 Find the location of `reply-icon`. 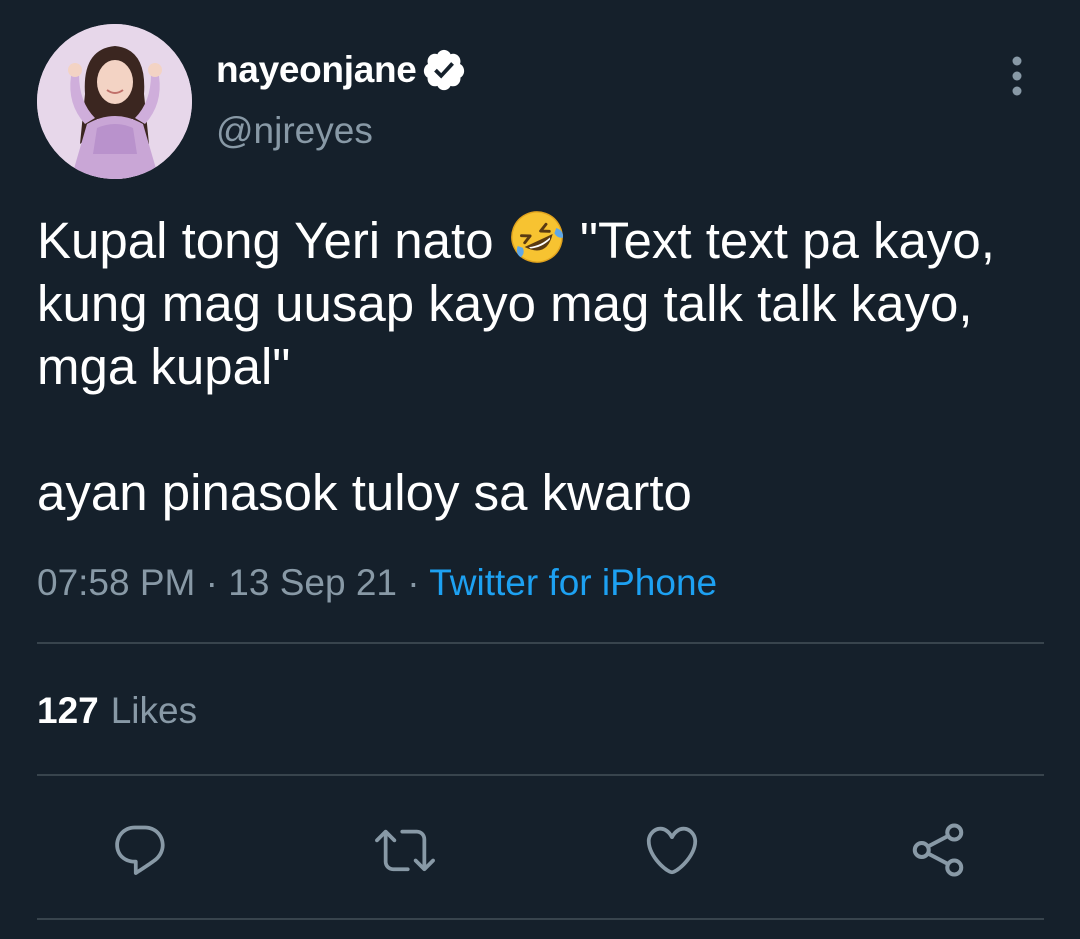

reply-icon is located at coordinates (140, 850).